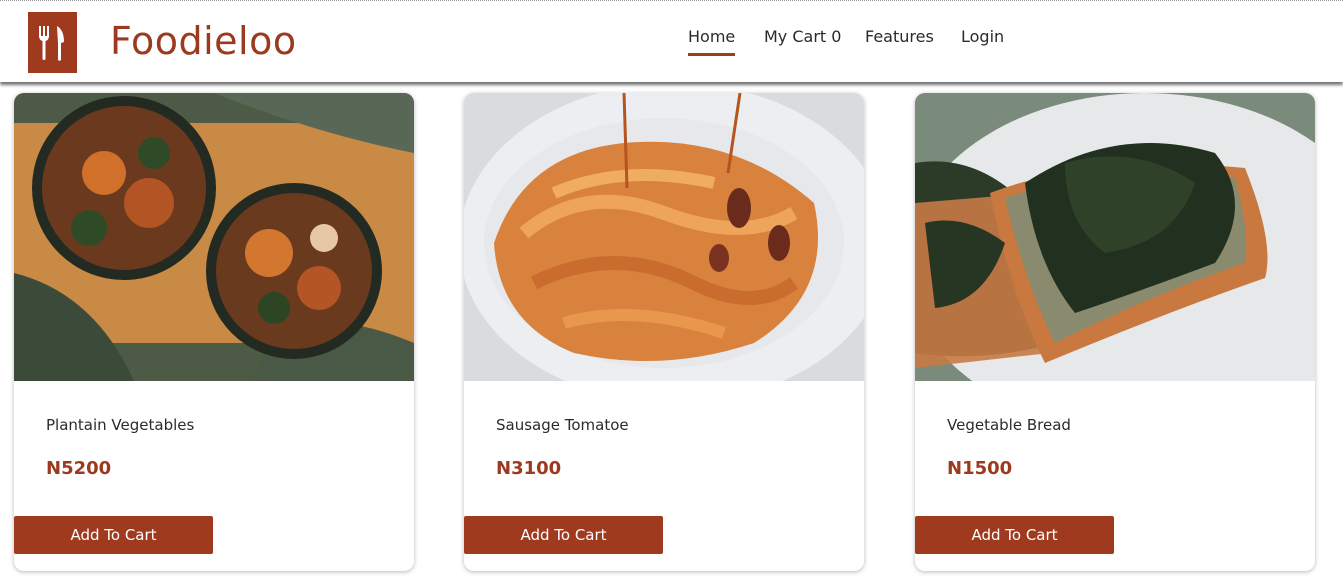  Describe the element at coordinates (120, 425) in the screenshot. I see `product-name: Plantain Vegetables` at that location.